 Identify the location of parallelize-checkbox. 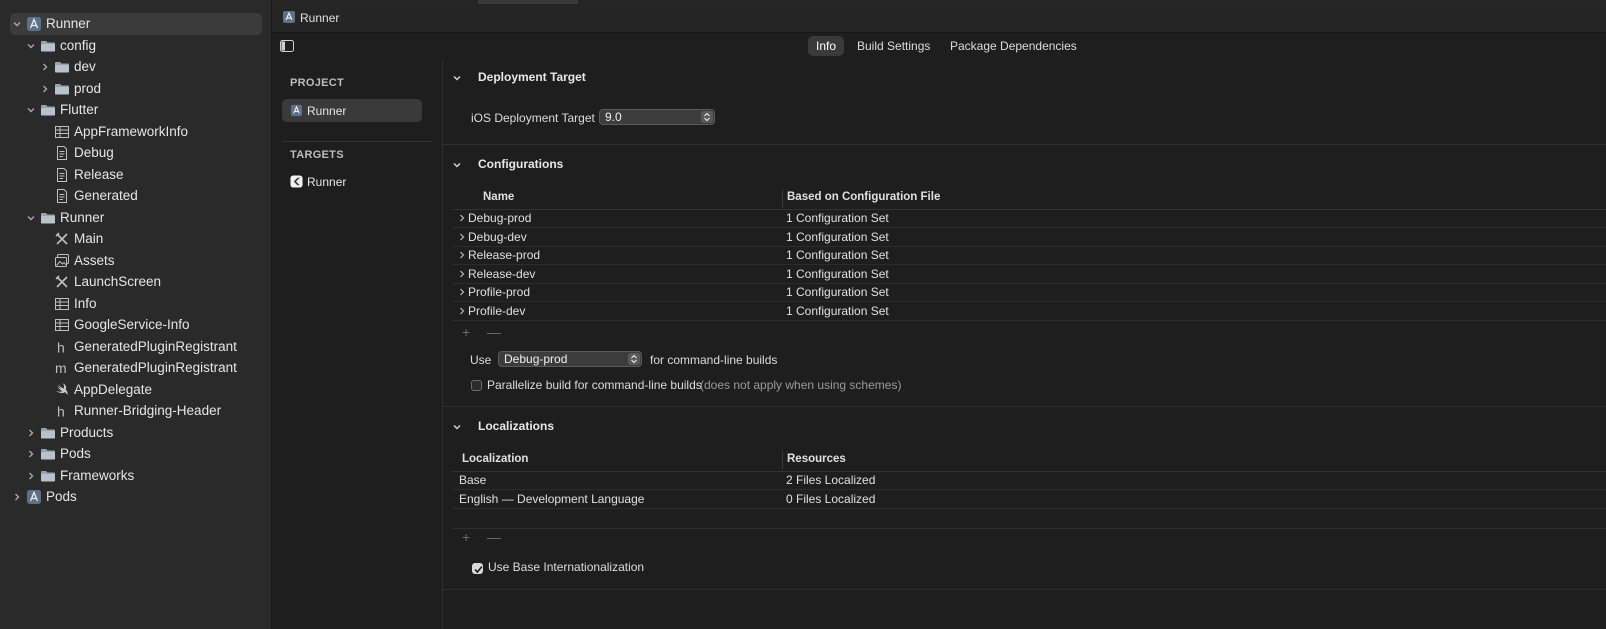
(476, 385).